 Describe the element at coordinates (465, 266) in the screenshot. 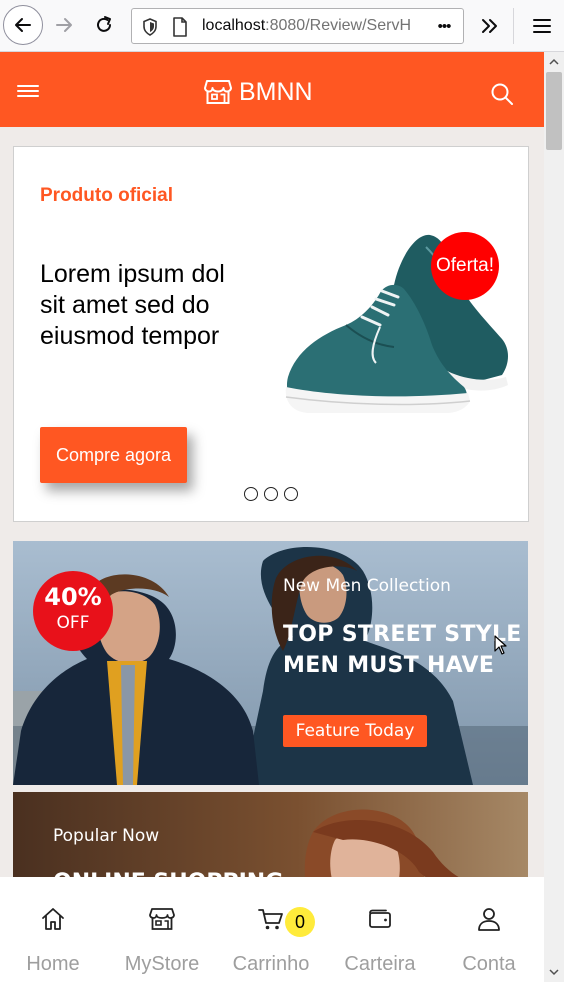

I see `offer-badge: Oferta!` at that location.